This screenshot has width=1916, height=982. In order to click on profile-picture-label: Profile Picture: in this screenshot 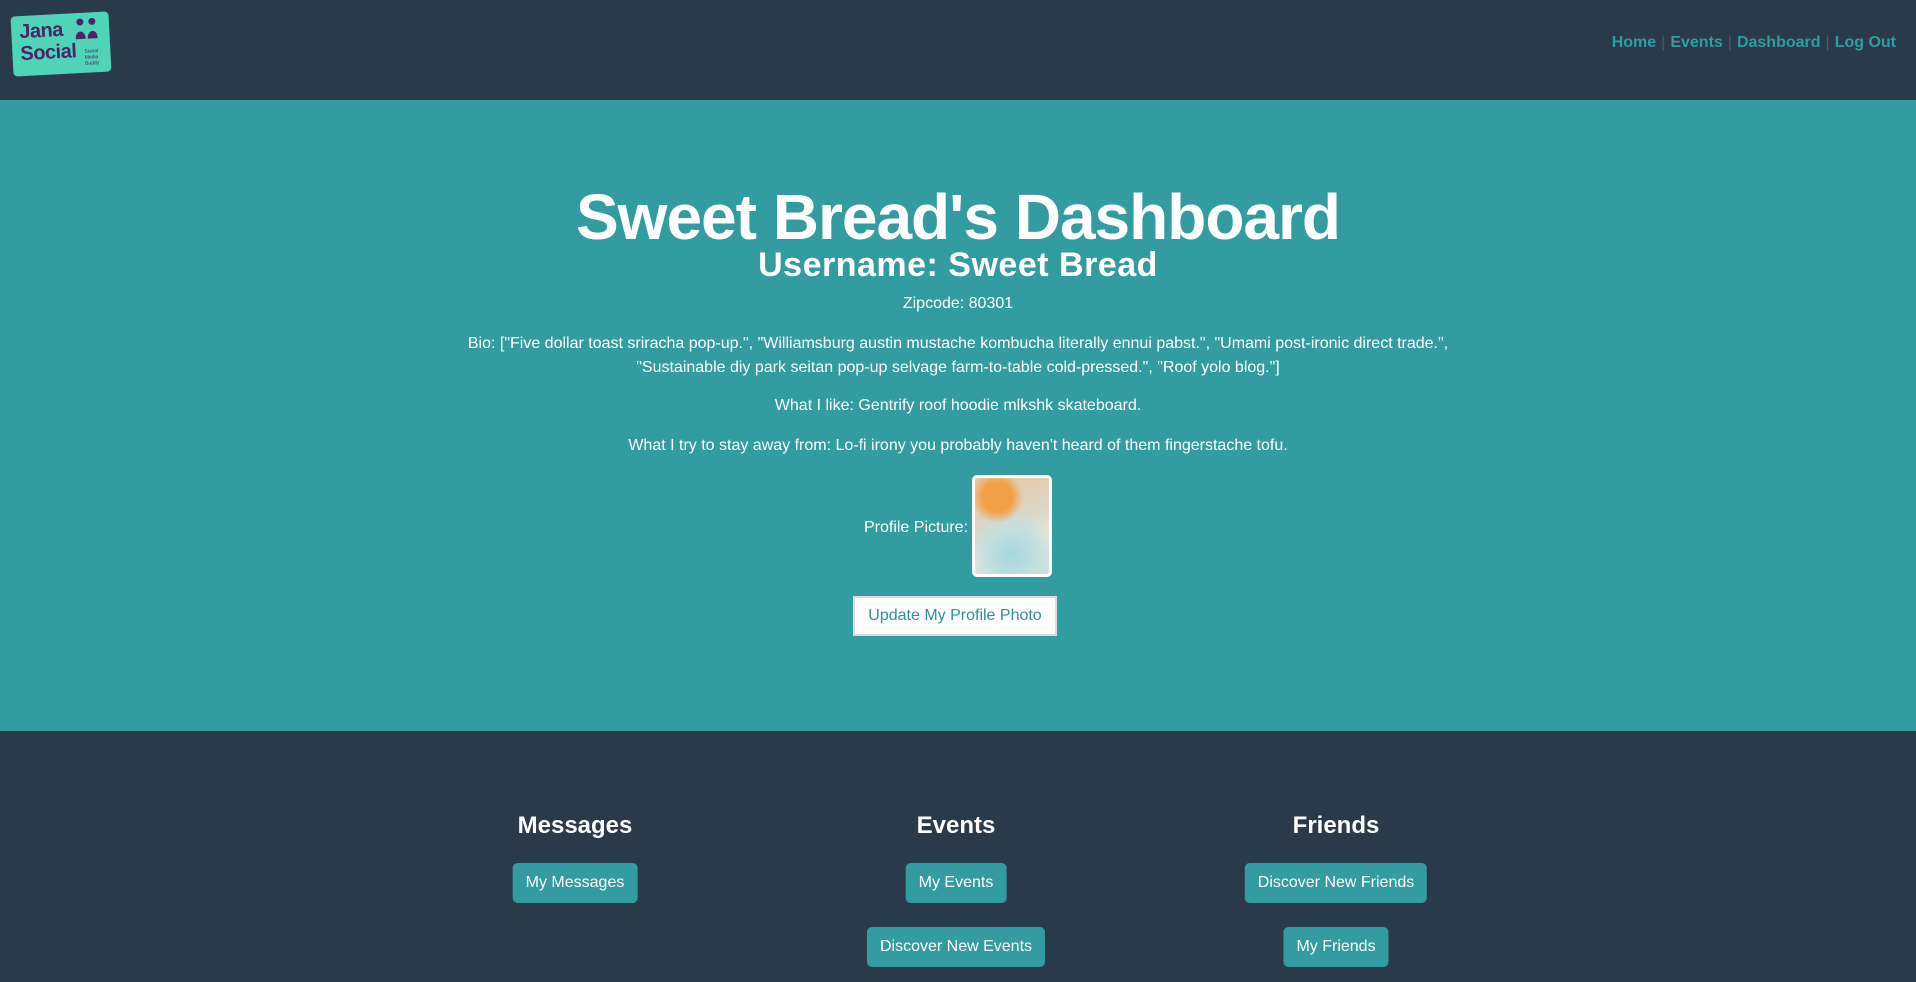, I will do `click(916, 527)`.